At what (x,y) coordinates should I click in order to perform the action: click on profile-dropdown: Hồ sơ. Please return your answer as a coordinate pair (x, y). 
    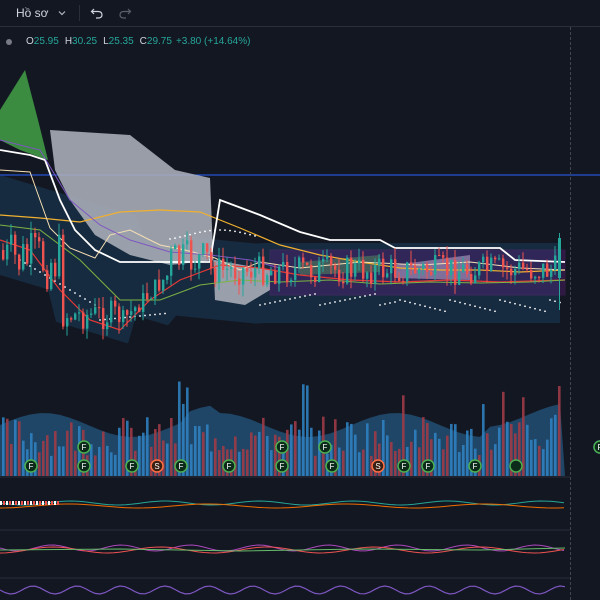
    Looking at the image, I should click on (41, 13).